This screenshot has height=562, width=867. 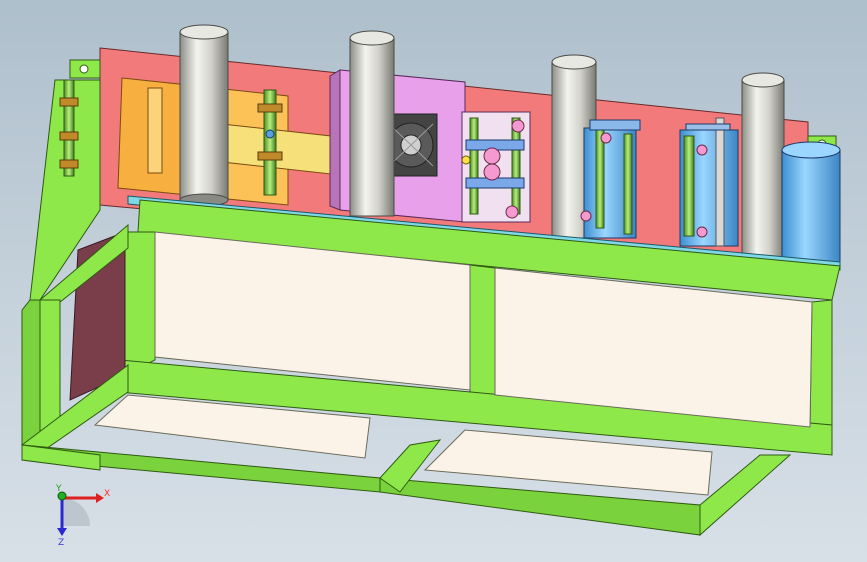 What do you see at coordinates (811, 202) in the screenshot?
I see `large-cylinder-right` at bounding box center [811, 202].